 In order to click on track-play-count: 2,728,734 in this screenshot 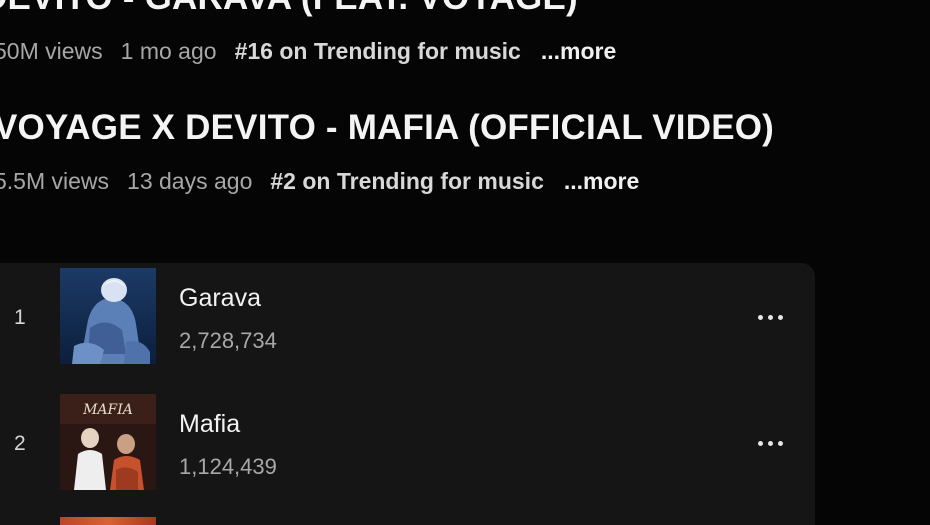, I will do `click(228, 340)`.